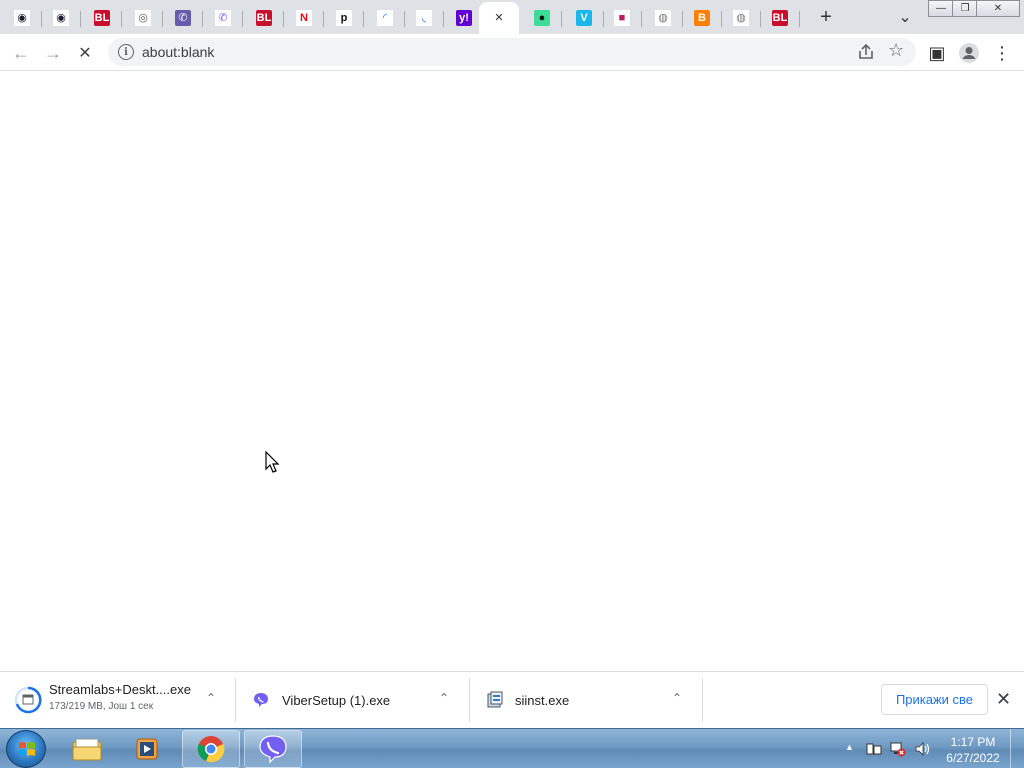 Image resolution: width=1024 pixels, height=768 pixels. What do you see at coordinates (120, 689) in the screenshot?
I see `download-filename: Streamlabs+Deskt....exe` at bounding box center [120, 689].